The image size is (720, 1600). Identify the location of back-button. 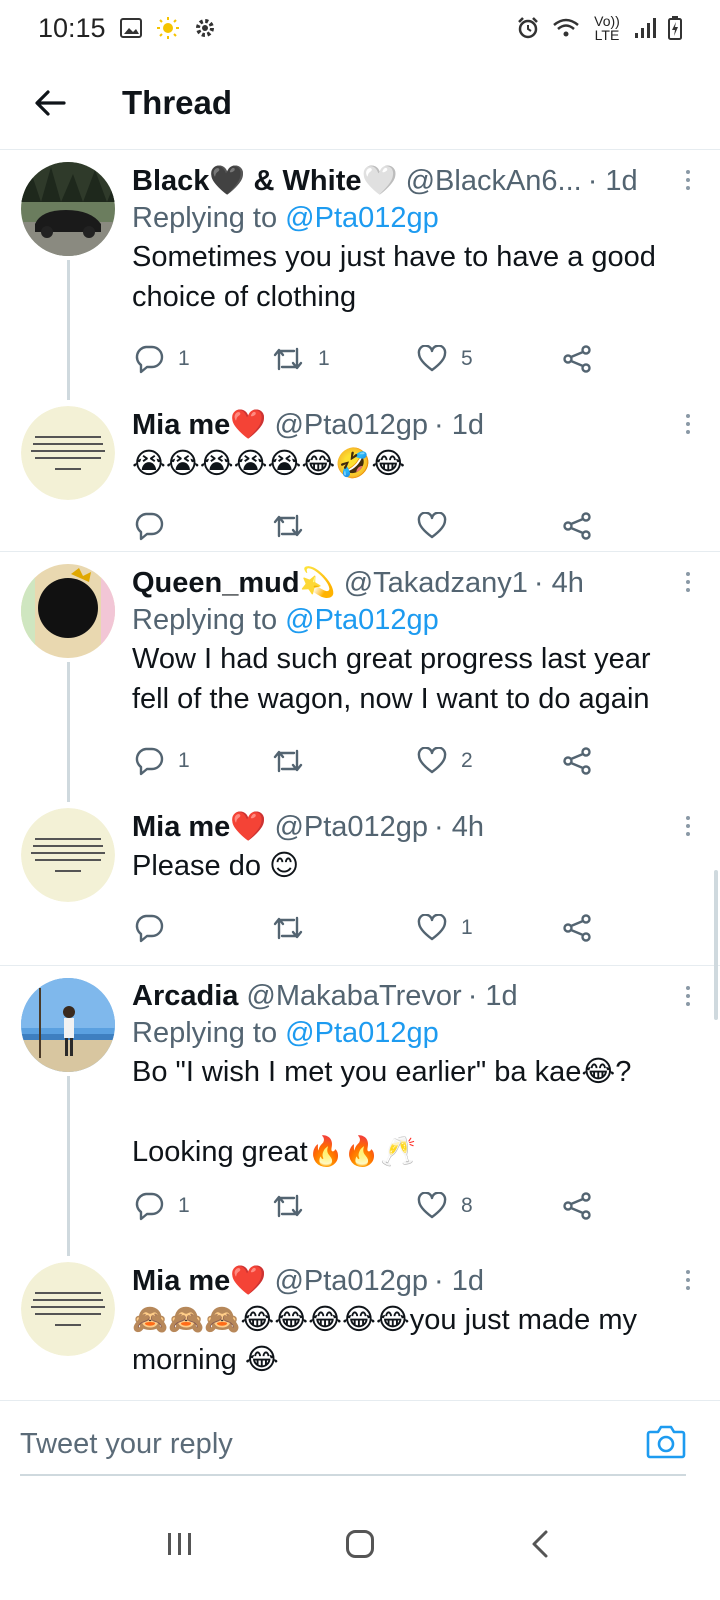
(50, 103).